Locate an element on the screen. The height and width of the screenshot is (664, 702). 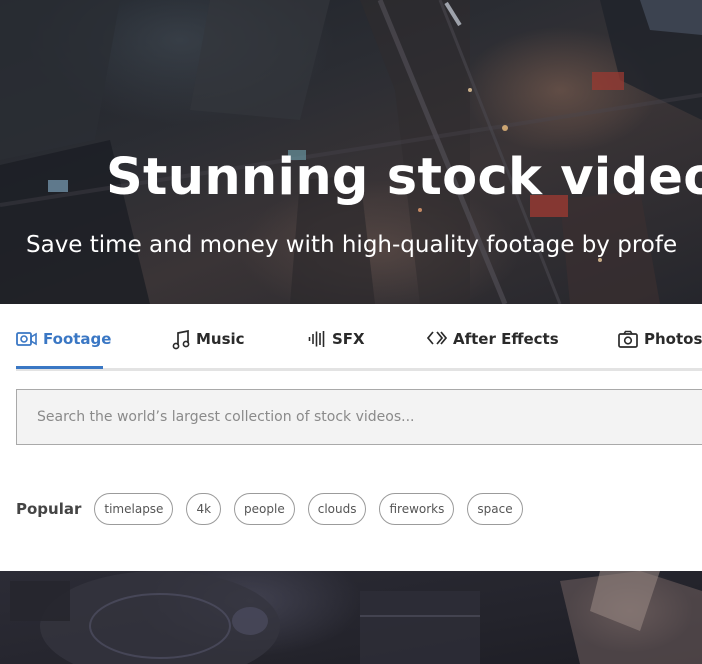
tab-music: Music is located at coordinates (208, 349).